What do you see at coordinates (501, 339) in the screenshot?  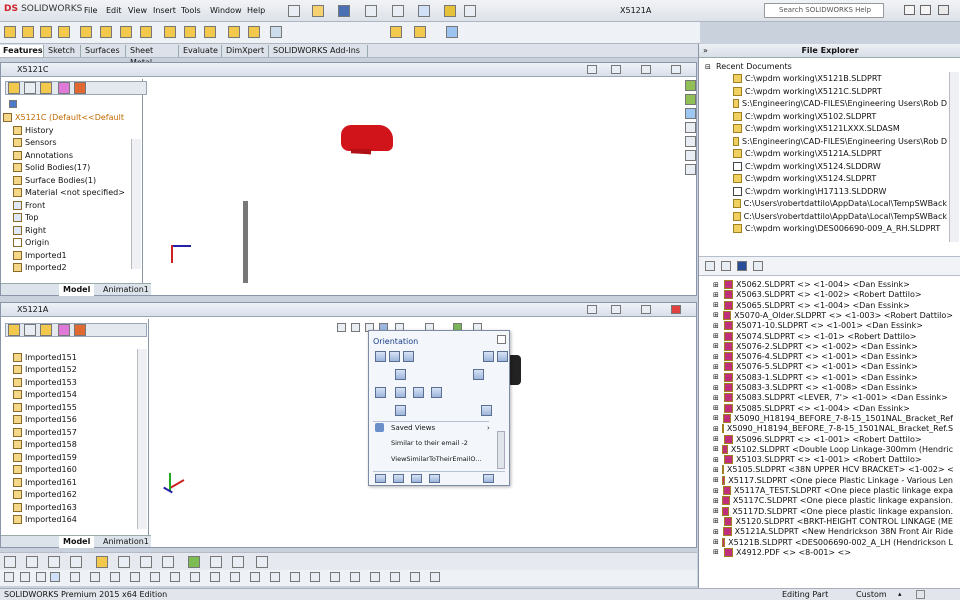 I see `orientation-close-icon` at bounding box center [501, 339].